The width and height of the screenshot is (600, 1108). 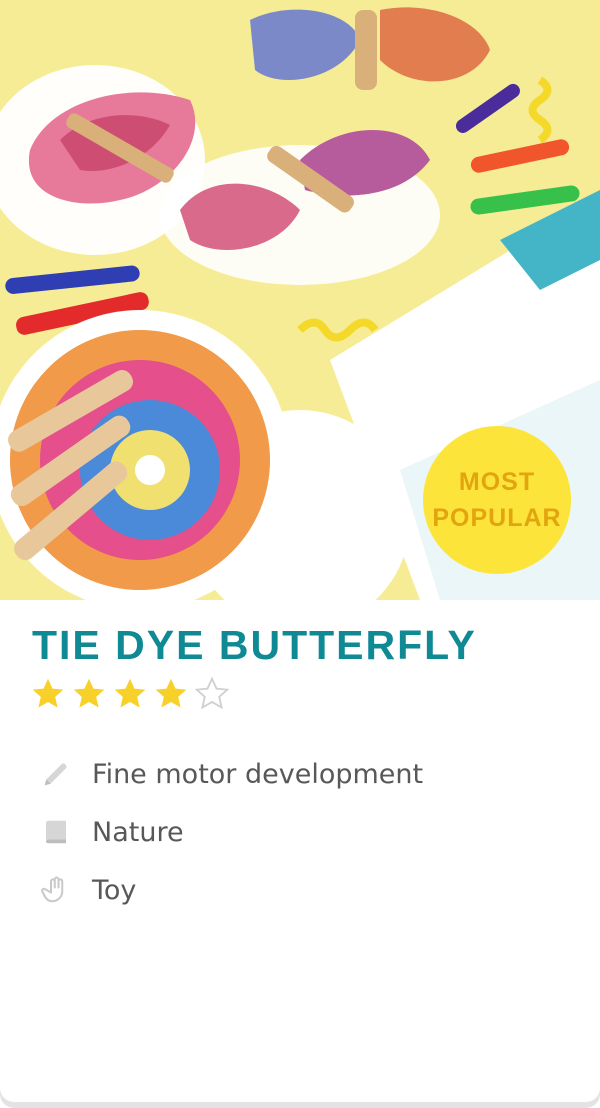 I want to click on pencil-icon, so click(x=56, y=774).